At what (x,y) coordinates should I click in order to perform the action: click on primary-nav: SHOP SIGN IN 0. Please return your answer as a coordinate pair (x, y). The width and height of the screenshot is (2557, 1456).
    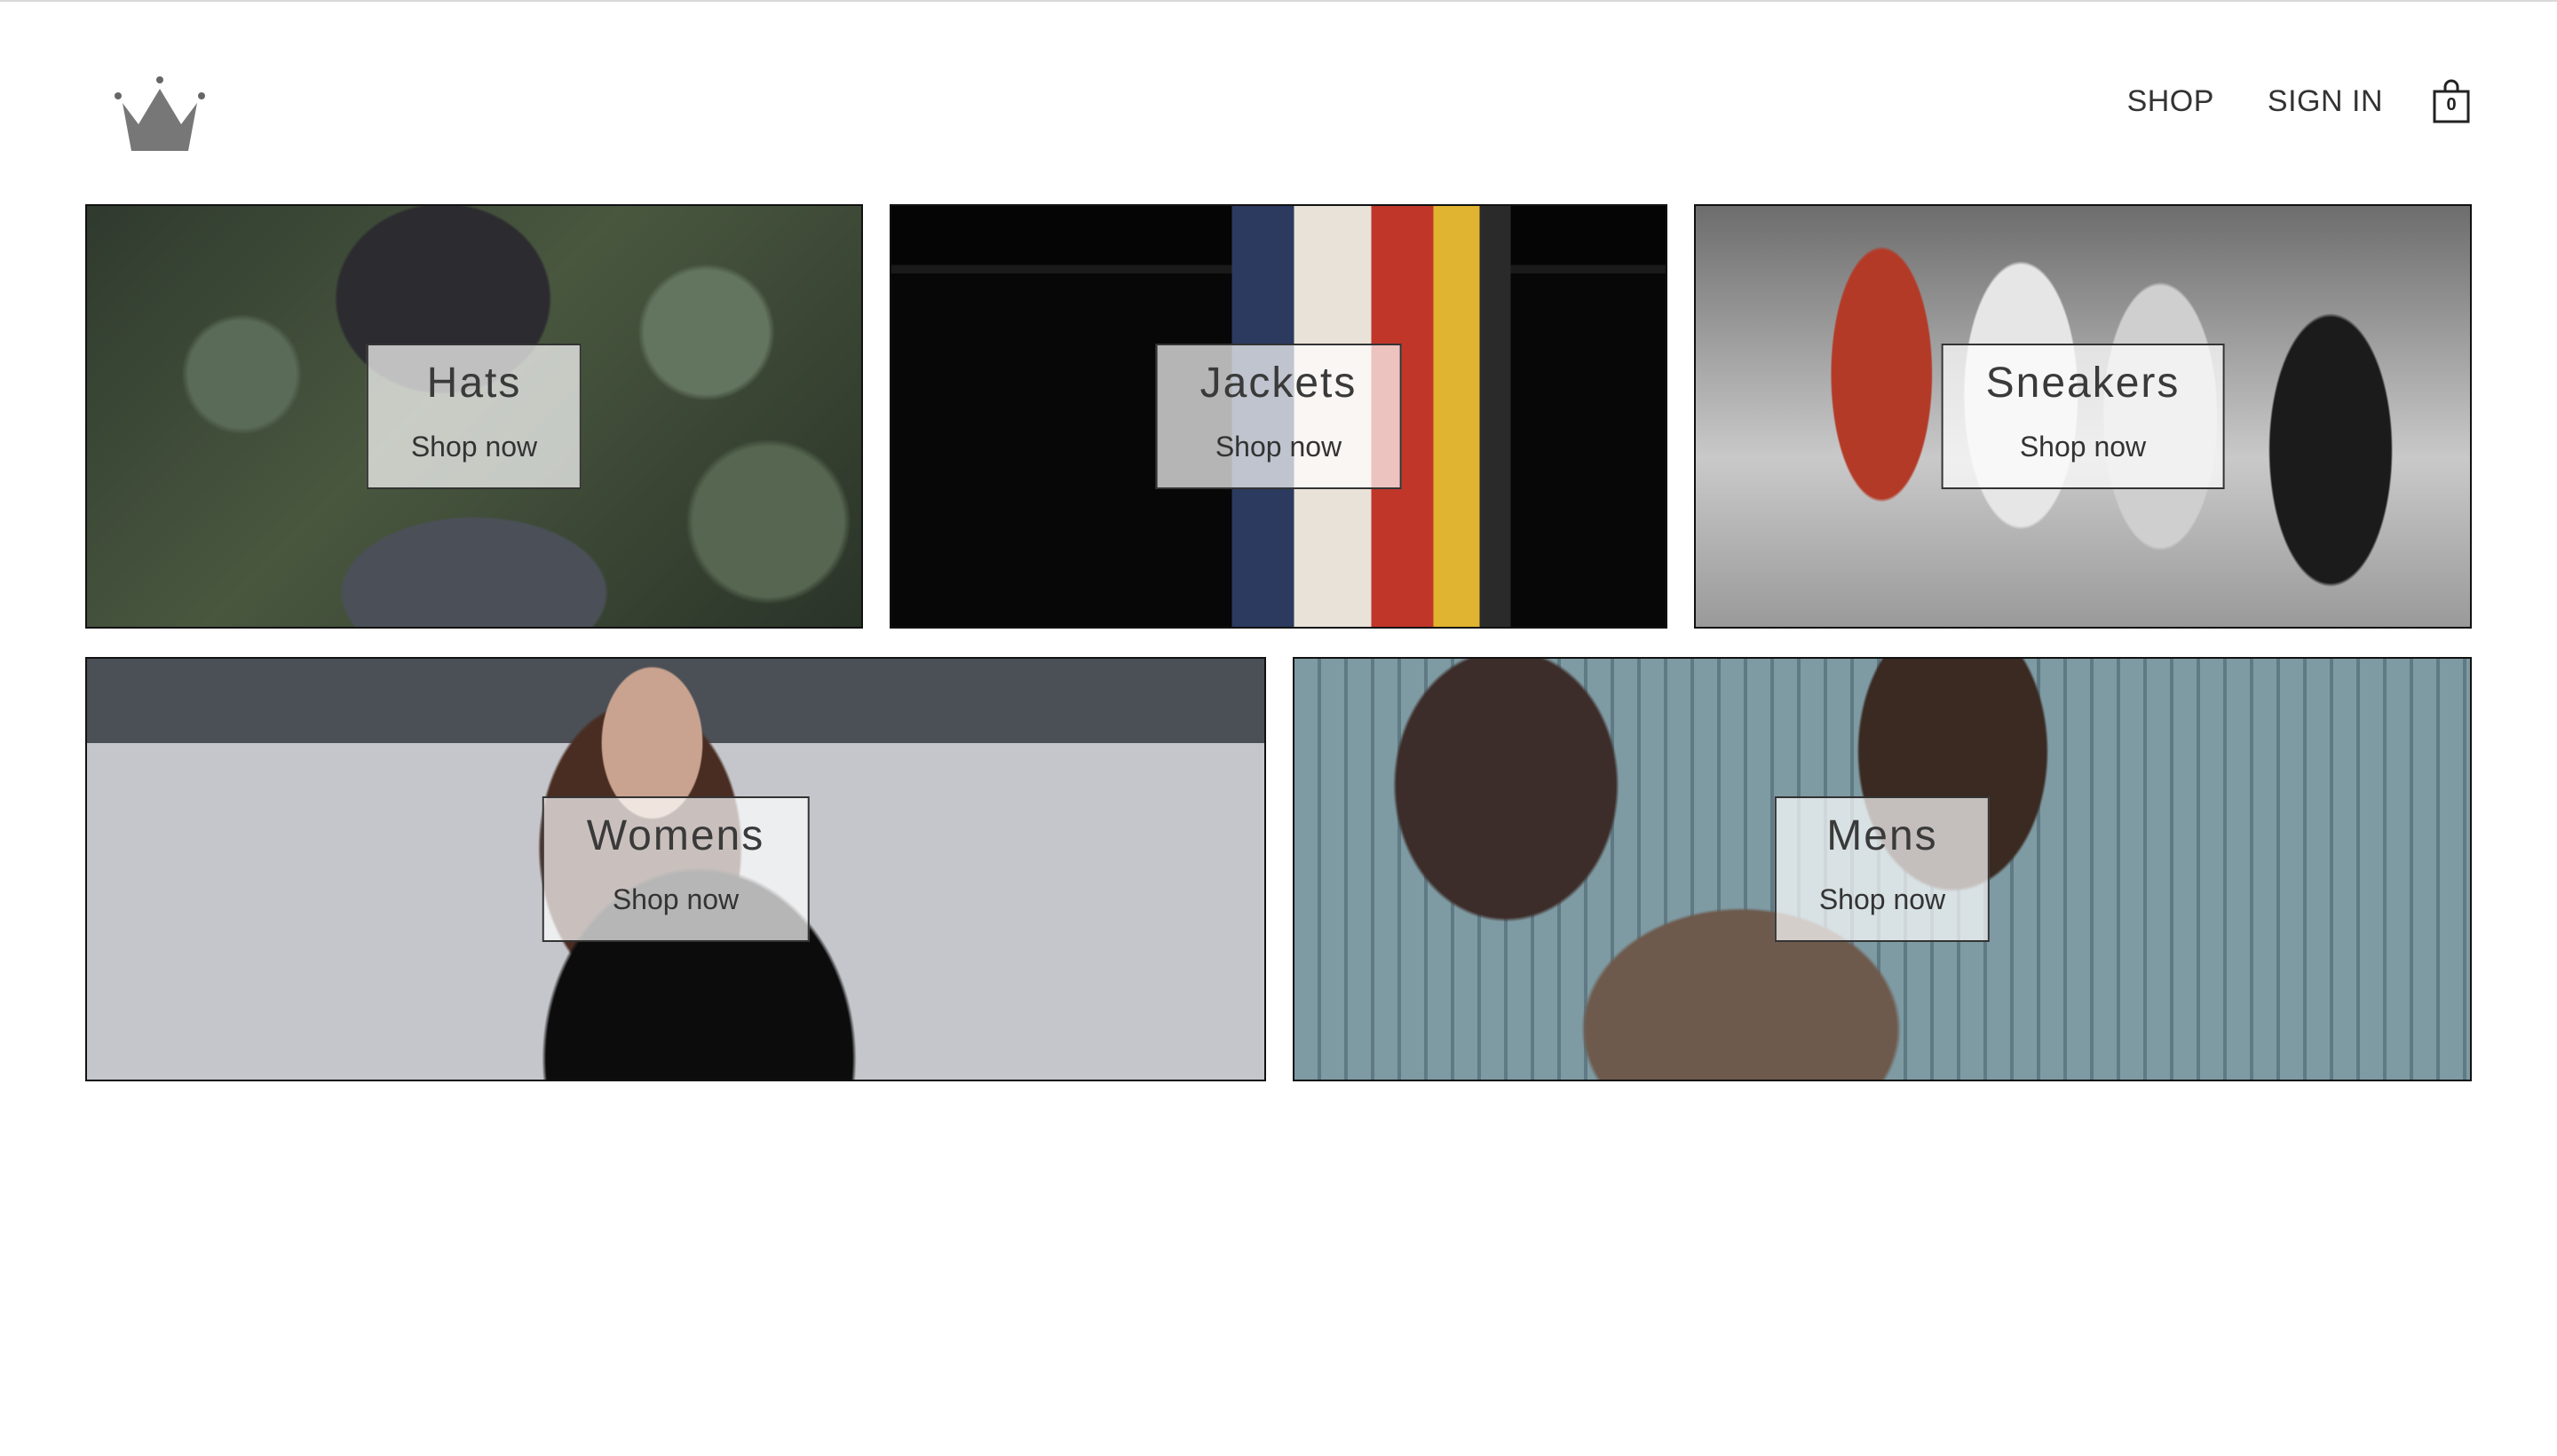
    Looking at the image, I should click on (2272, 101).